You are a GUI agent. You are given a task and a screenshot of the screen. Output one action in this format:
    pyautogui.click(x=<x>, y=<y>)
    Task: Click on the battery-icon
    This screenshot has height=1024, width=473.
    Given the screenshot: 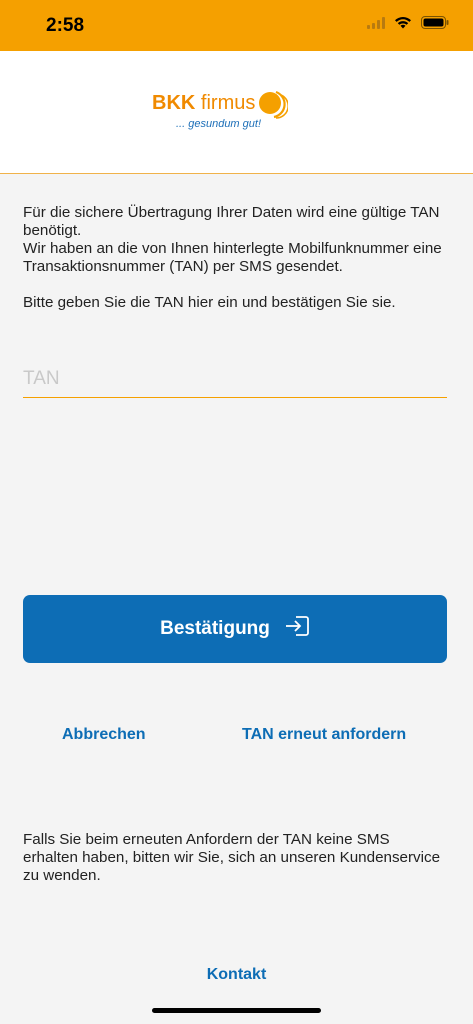 What is the action you would take?
    pyautogui.click(x=435, y=25)
    